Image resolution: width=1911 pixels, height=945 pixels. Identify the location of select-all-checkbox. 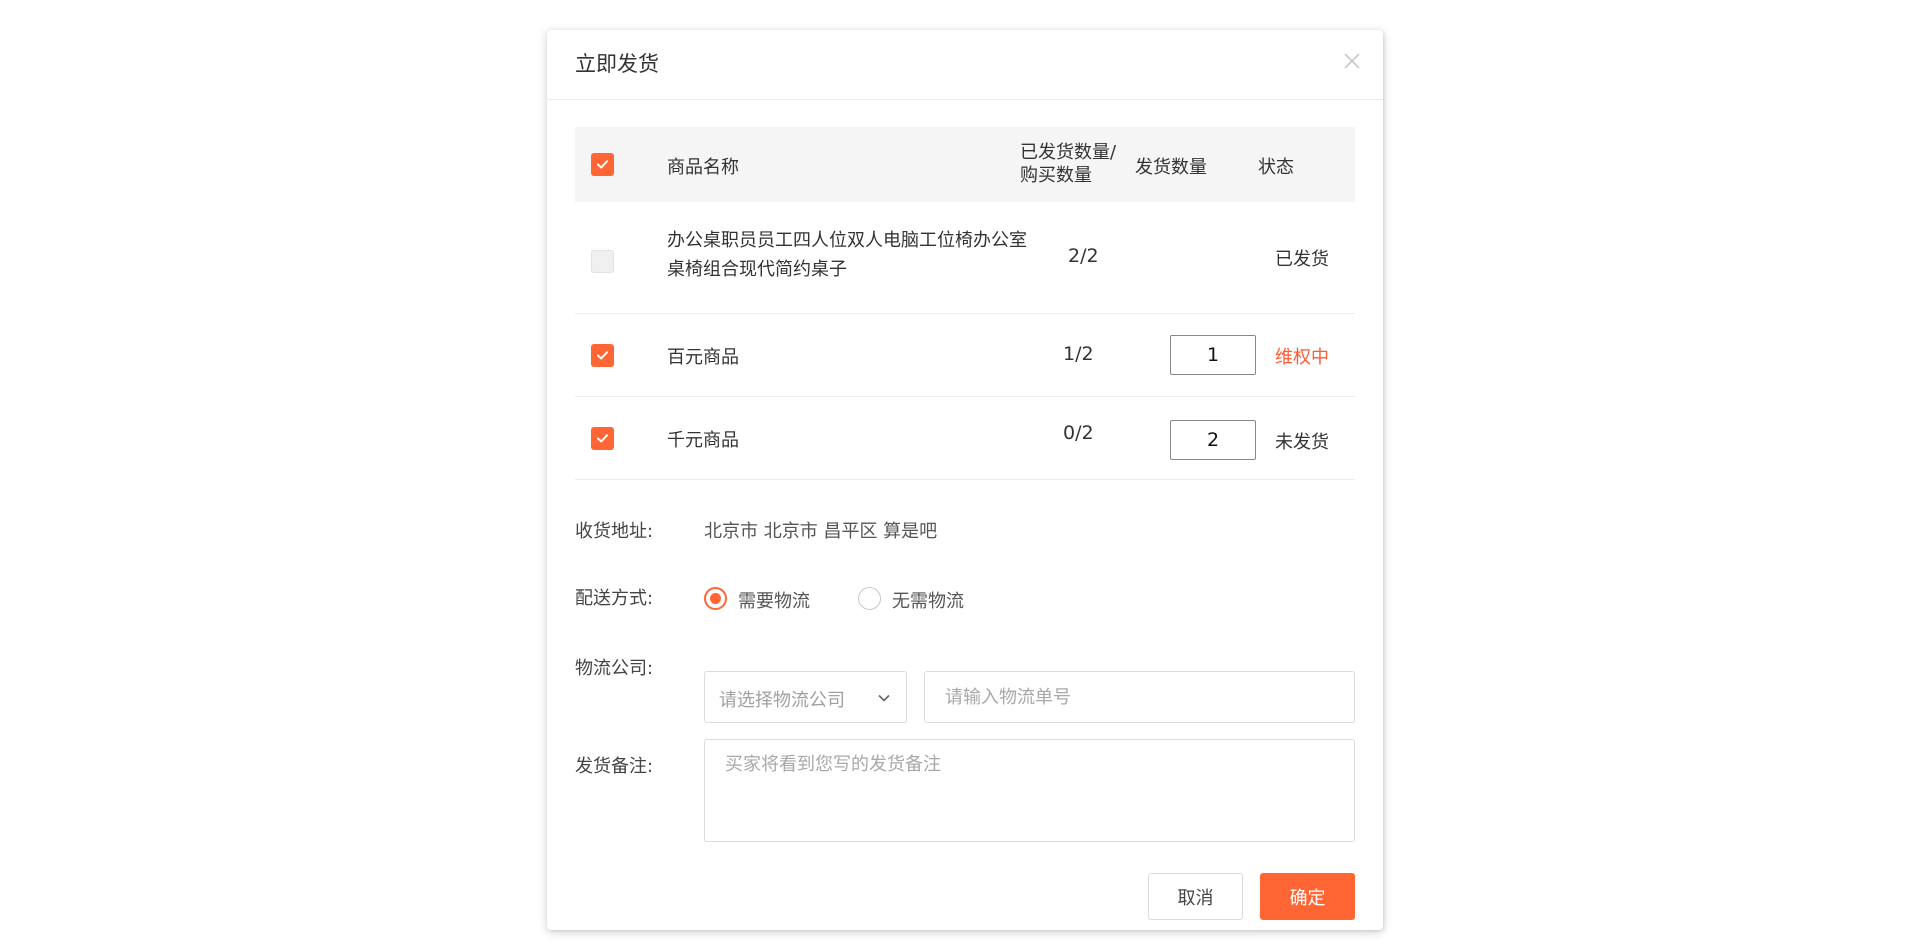
(602, 164).